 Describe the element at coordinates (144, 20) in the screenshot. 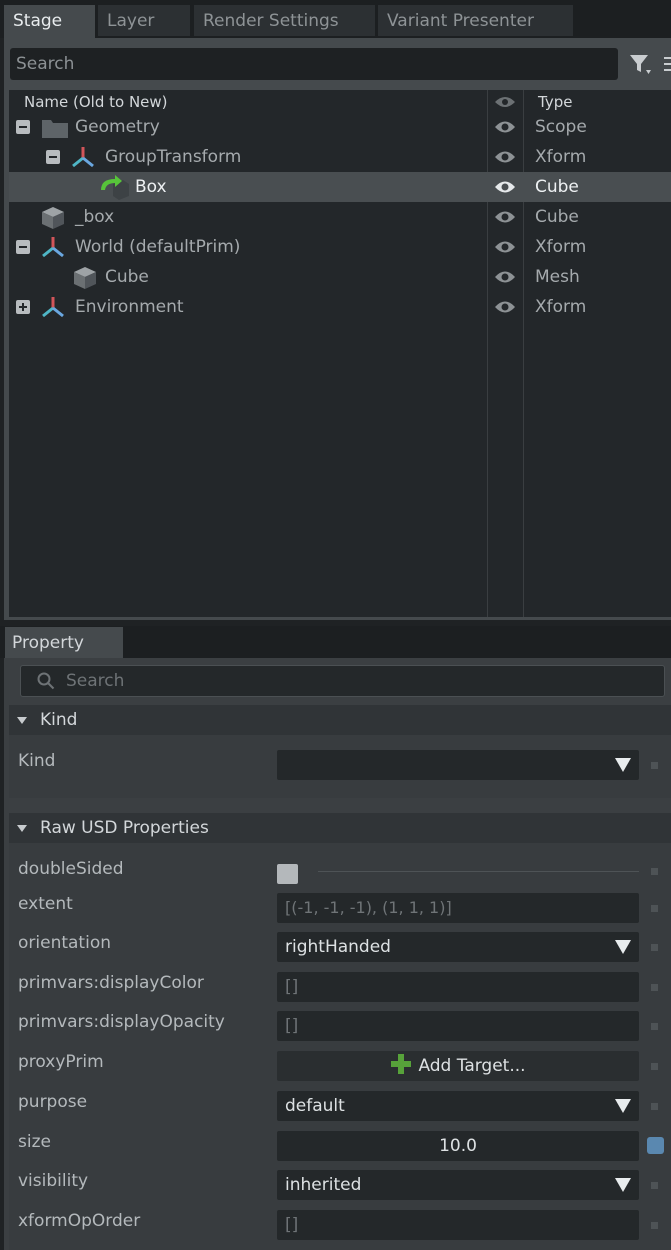

I see `tab-layer: Layer` at that location.